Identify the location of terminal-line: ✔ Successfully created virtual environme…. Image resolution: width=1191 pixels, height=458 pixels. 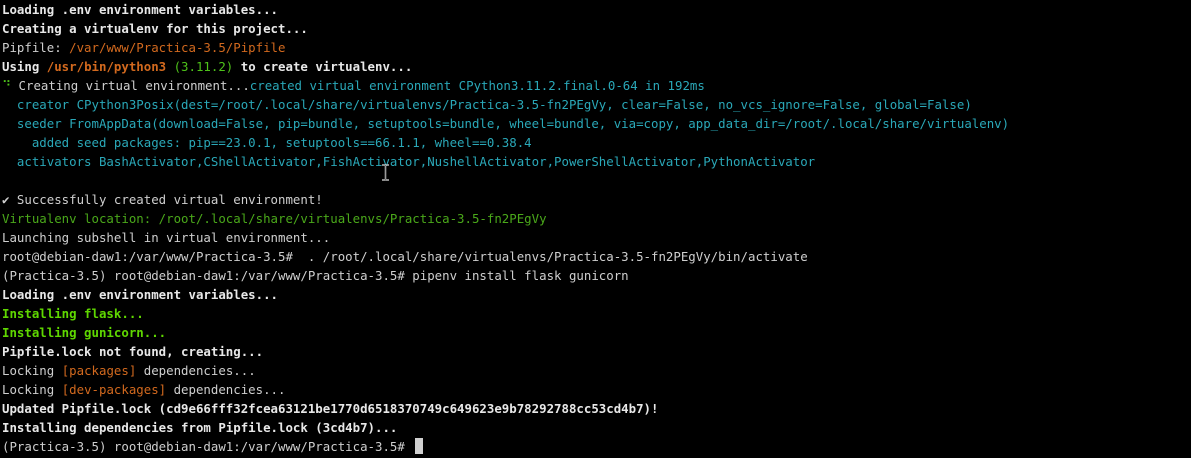
(162, 199).